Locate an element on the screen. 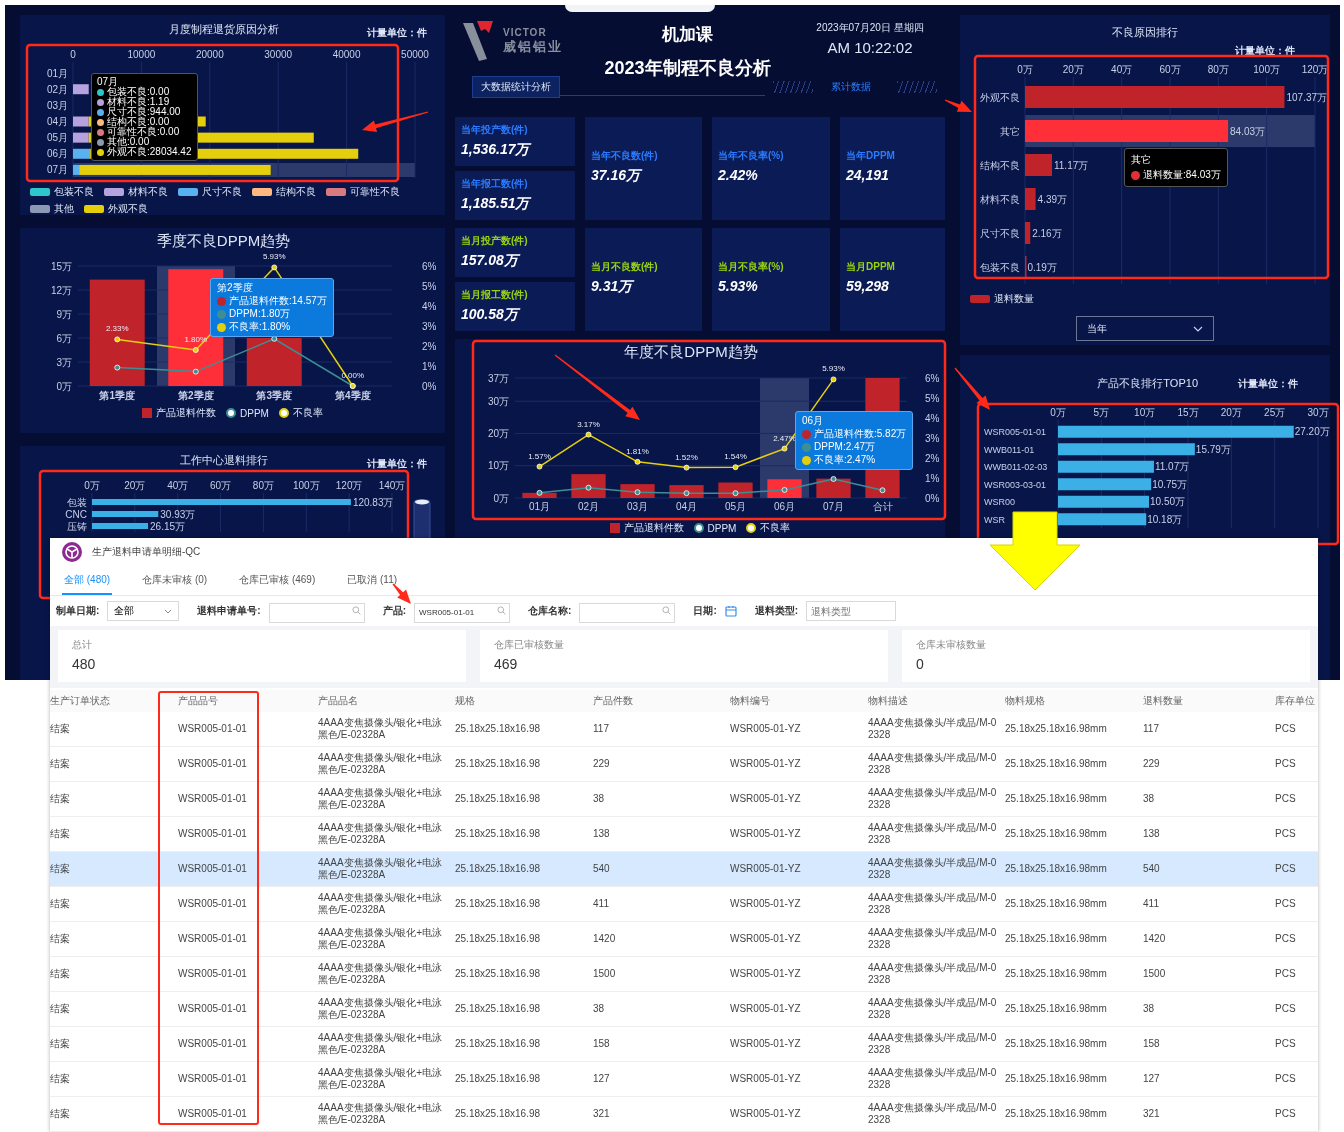  tooltip-text: 尺寸不良:944.00 is located at coordinates (144, 112).